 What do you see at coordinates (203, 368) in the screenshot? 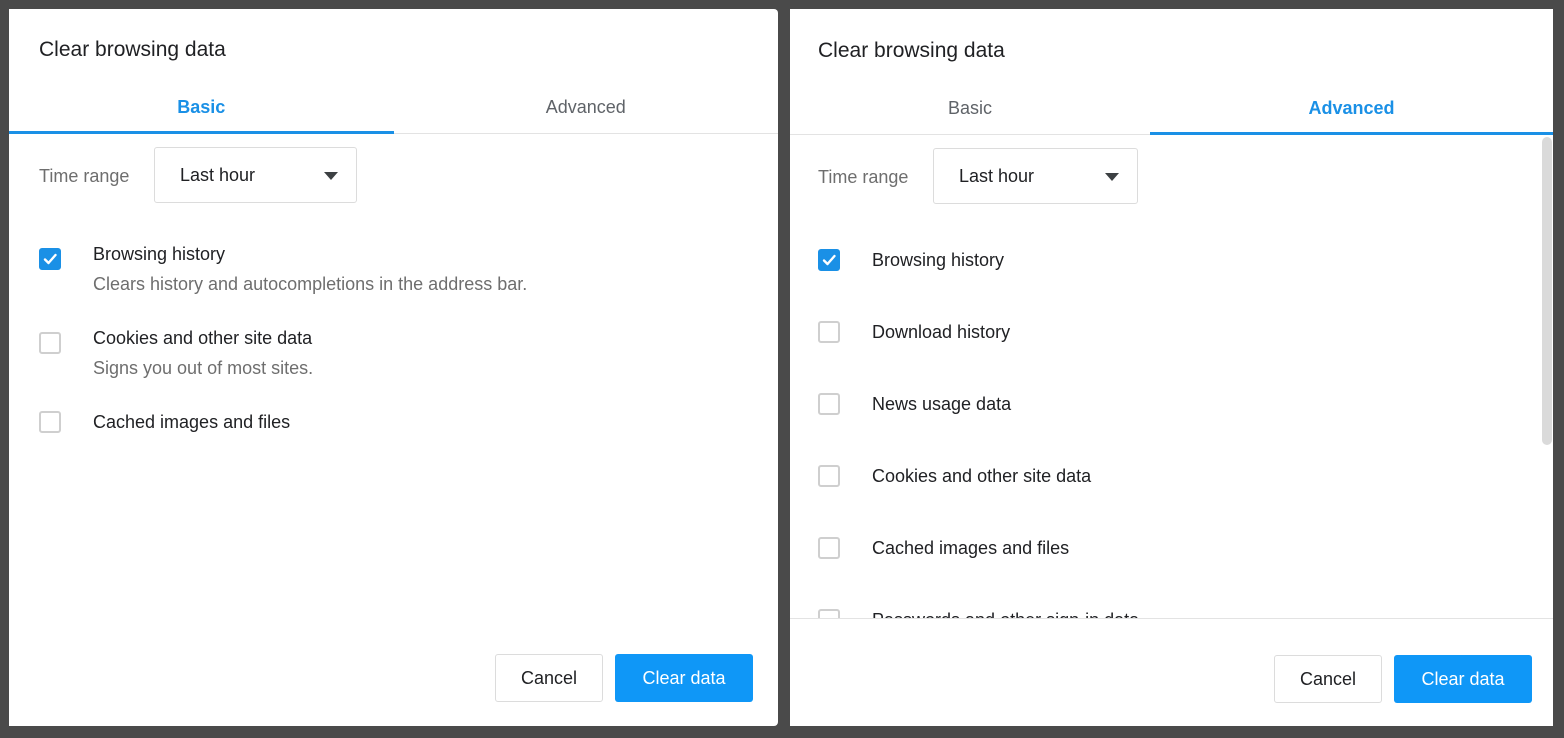
I see `option-description: Signs you out of most sites.` at bounding box center [203, 368].